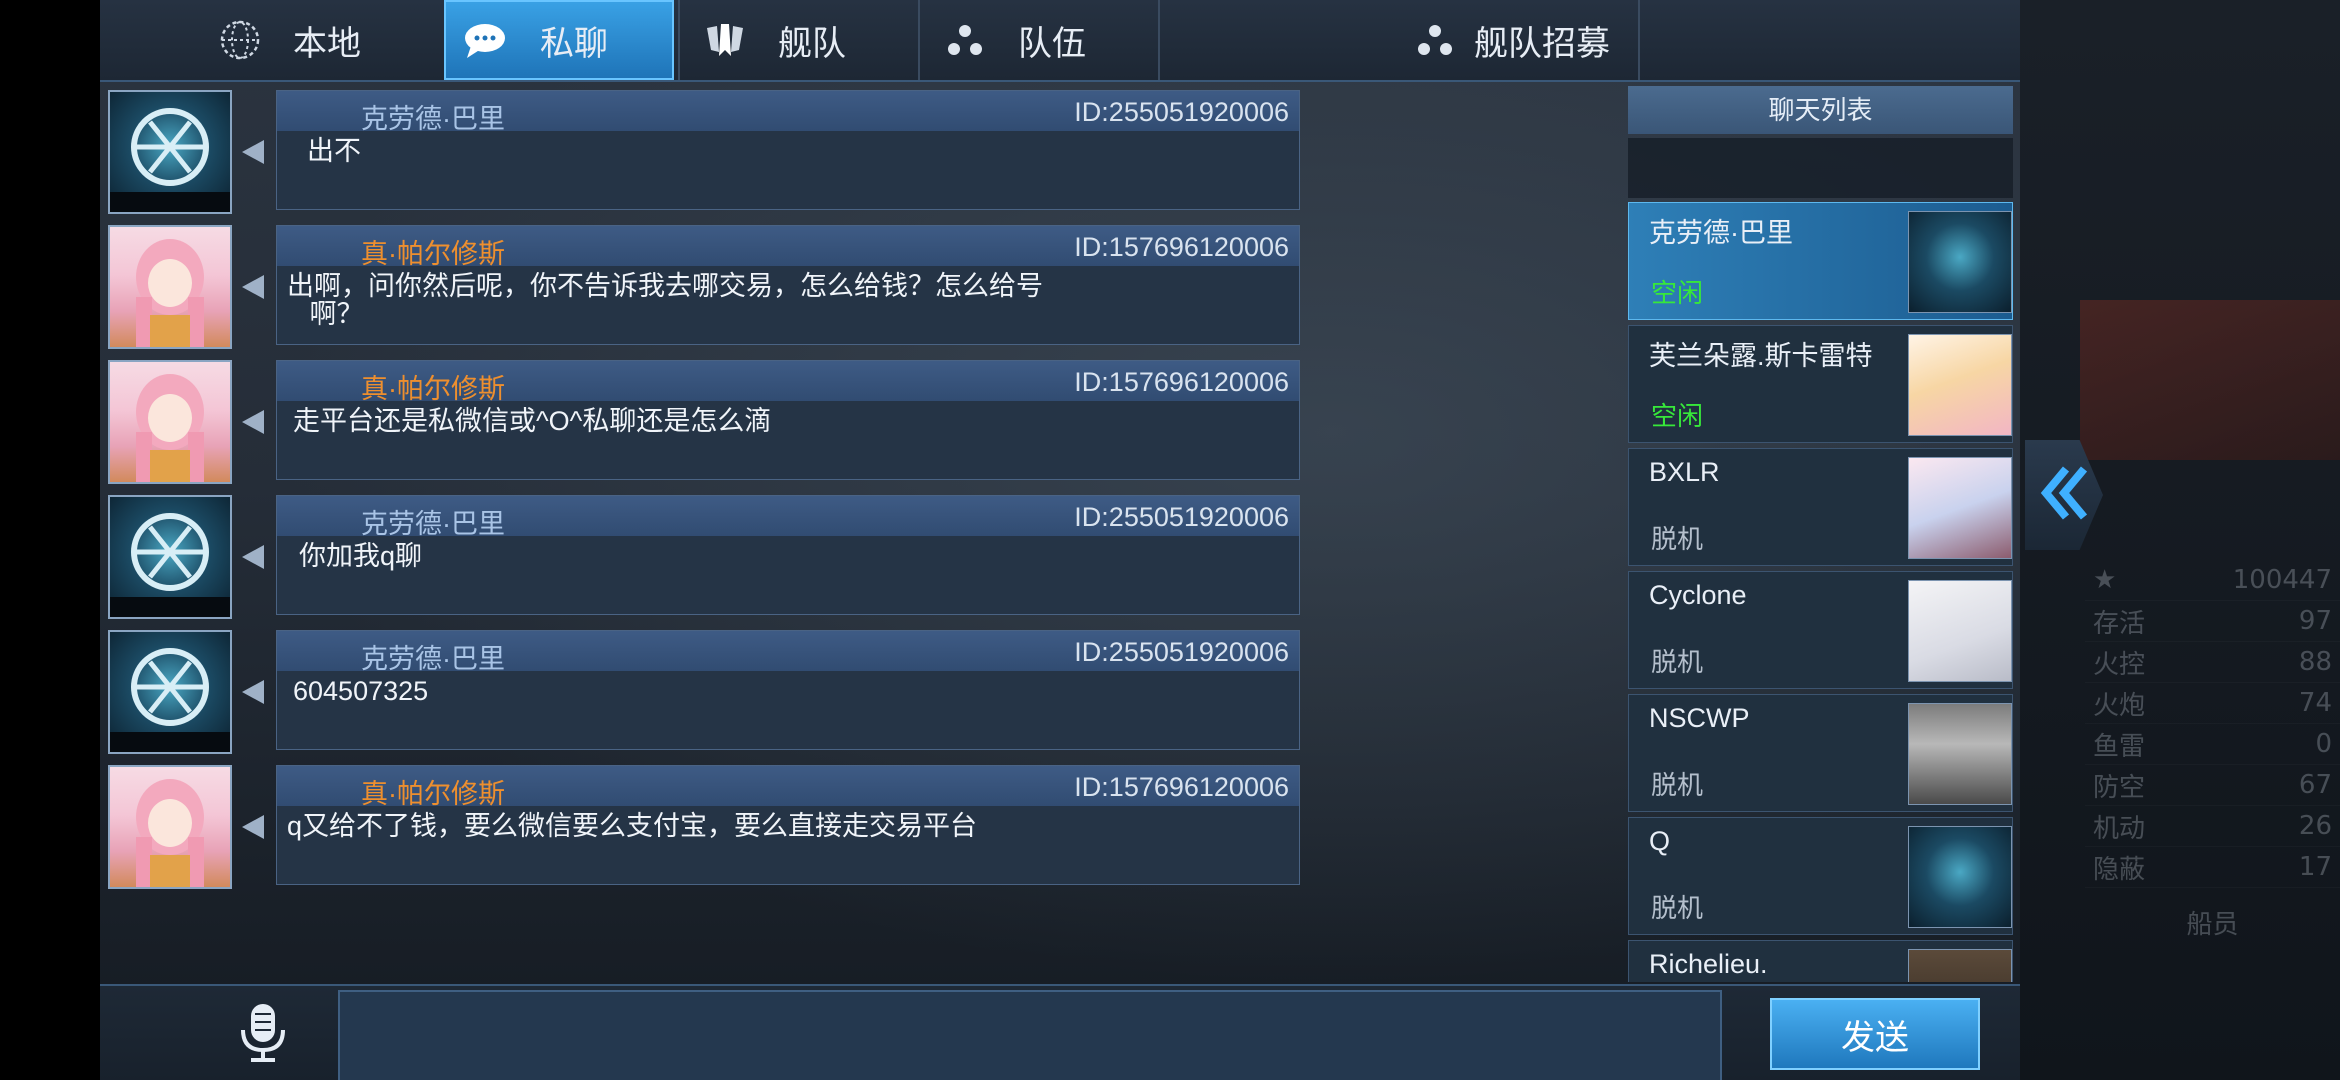  Describe the element at coordinates (2212, 662) in the screenshot. I see `stat-row: 火控 88` at that location.